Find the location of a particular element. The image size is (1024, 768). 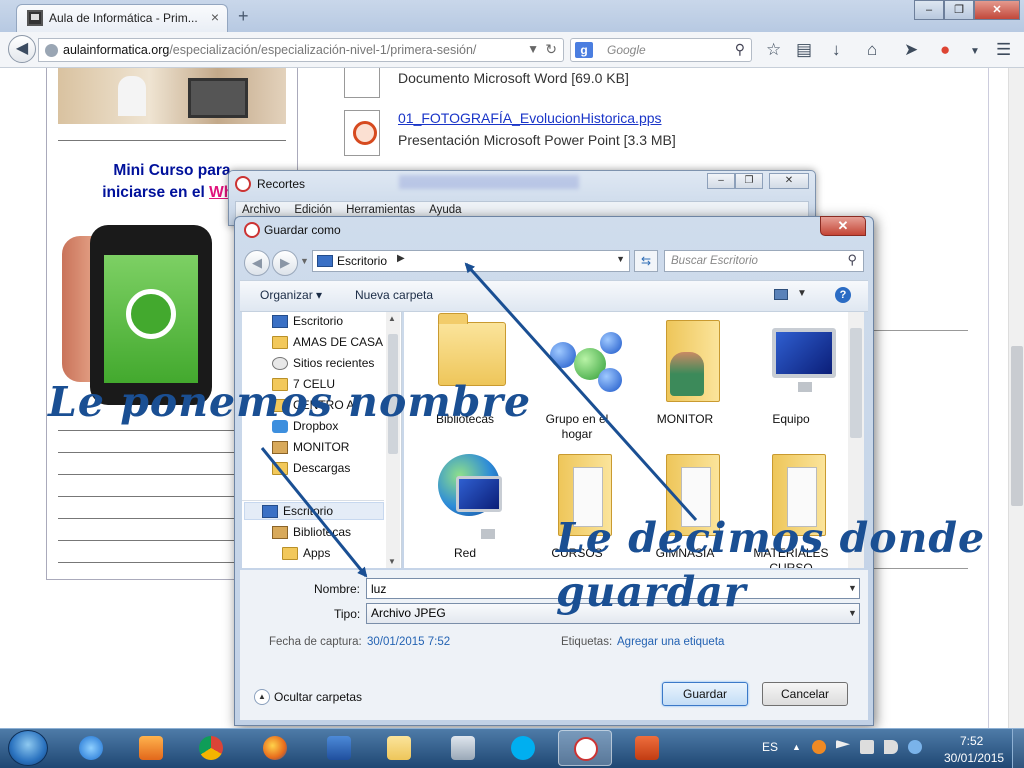

volume-icon is located at coordinates (891, 747).